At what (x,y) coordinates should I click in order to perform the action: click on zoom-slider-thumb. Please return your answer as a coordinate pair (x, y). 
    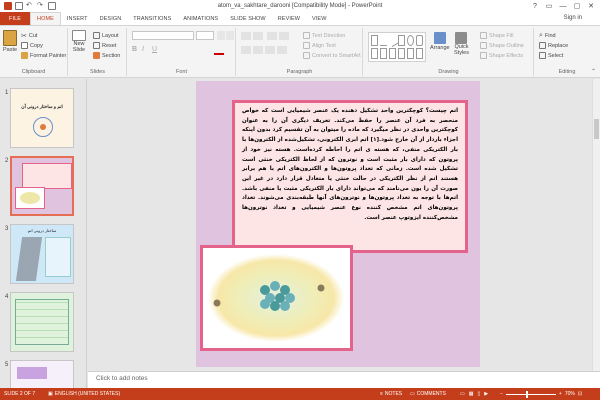
    Looking at the image, I should click on (526, 394).